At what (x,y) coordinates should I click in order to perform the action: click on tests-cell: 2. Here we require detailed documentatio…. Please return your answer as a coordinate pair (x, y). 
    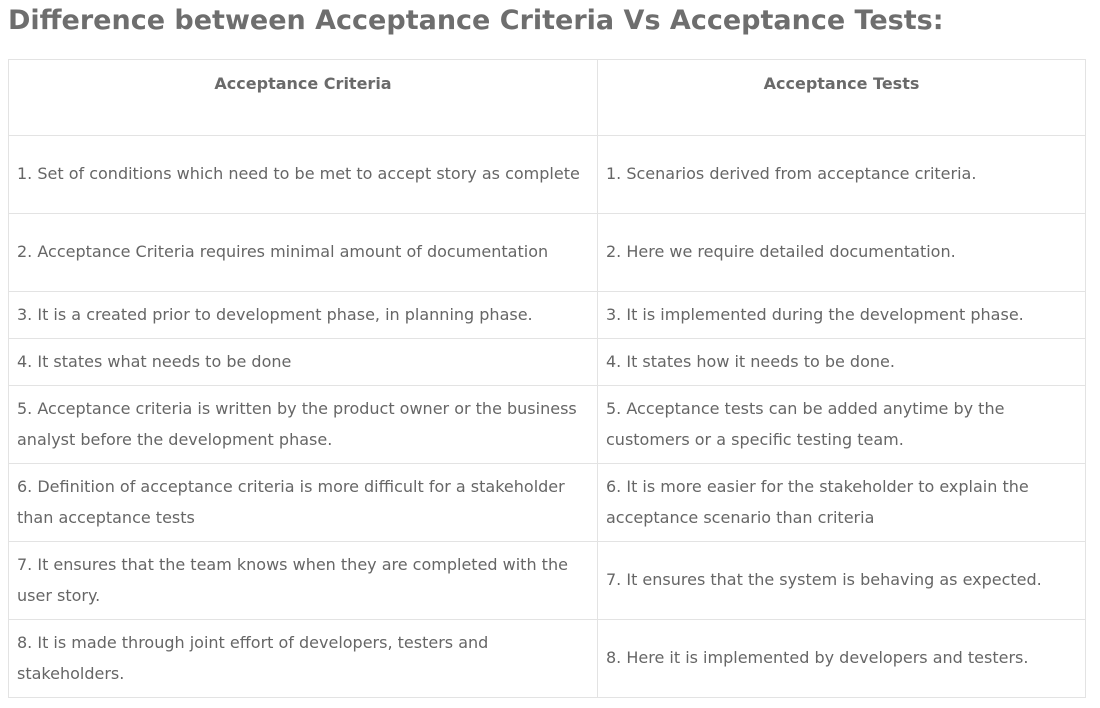
    Looking at the image, I should click on (841, 252).